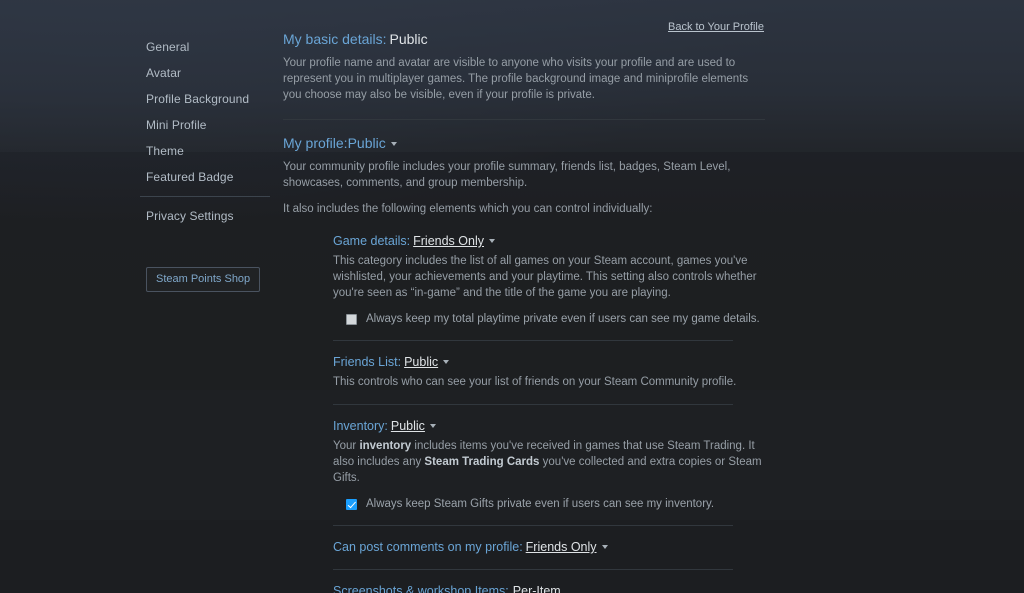 This screenshot has height=593, width=1024. I want to click on divider-after-game-details, so click(533, 340).